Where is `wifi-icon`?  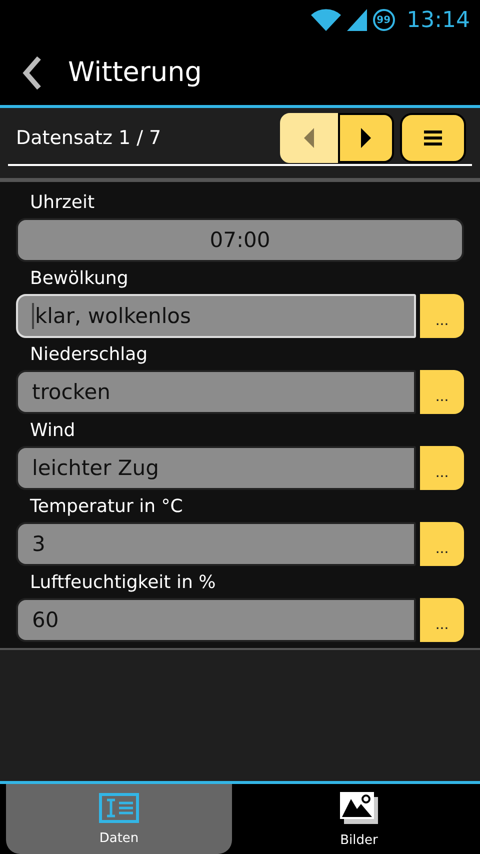
wifi-icon is located at coordinates (325, 20).